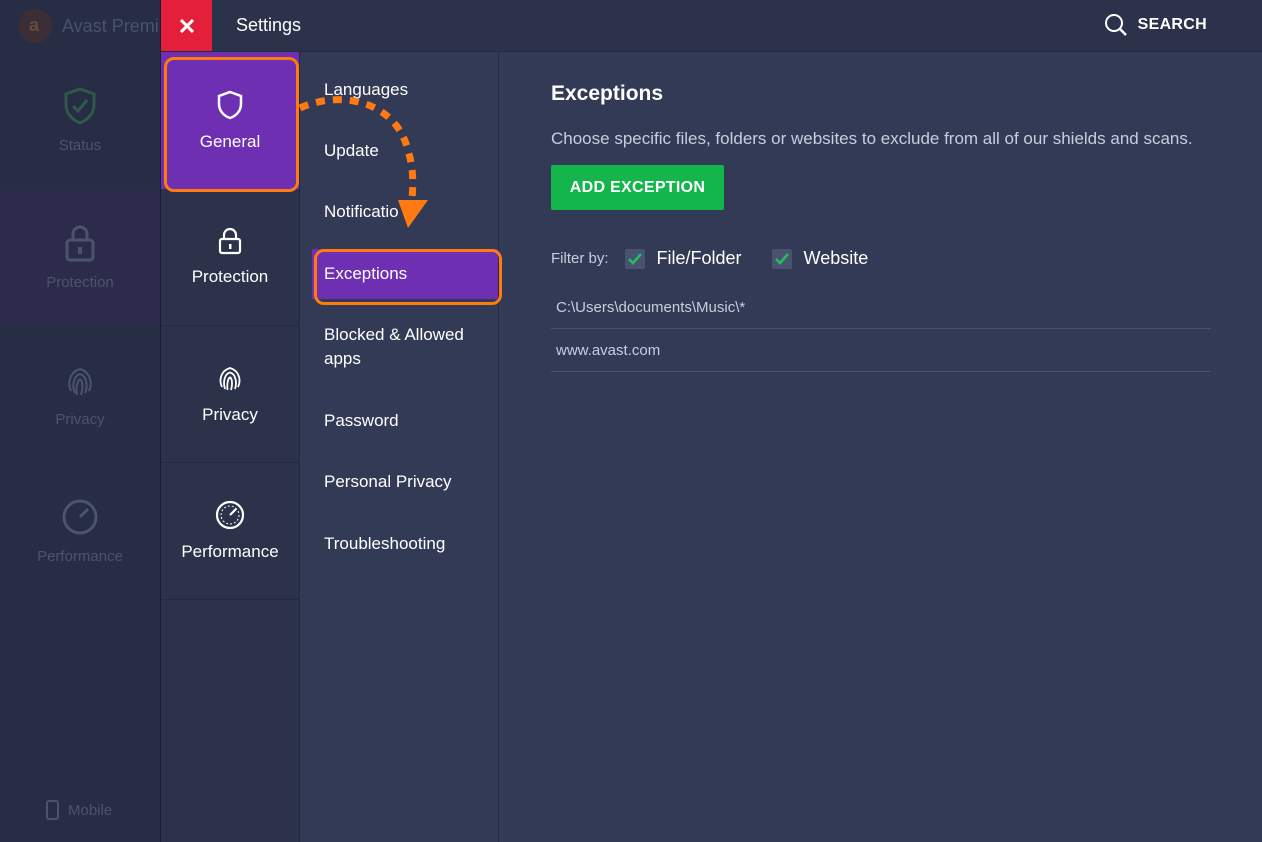 The image size is (1262, 842). I want to click on close-button, so click(186, 25).